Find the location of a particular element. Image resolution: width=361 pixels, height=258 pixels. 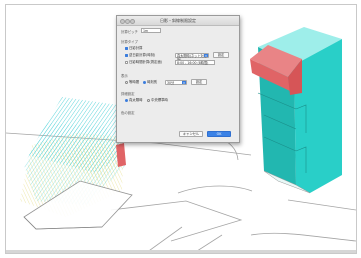

radio-standard-time: 中央標準時 is located at coordinates (157, 100).